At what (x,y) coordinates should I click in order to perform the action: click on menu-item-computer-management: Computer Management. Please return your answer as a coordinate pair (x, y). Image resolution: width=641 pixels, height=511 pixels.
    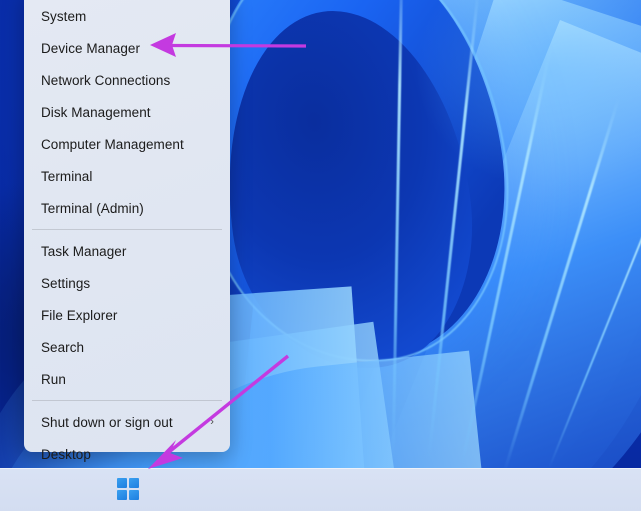
    Looking at the image, I should click on (127, 144).